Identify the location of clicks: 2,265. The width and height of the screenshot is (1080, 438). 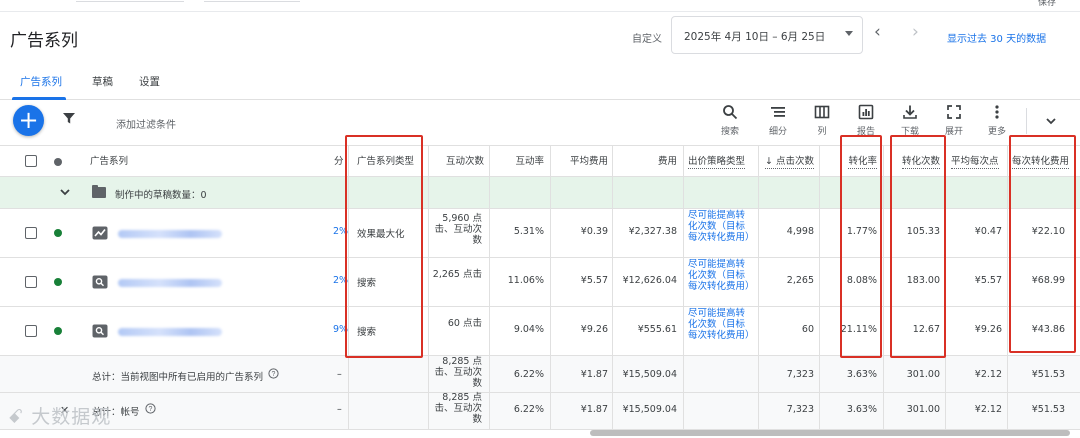
(800, 280).